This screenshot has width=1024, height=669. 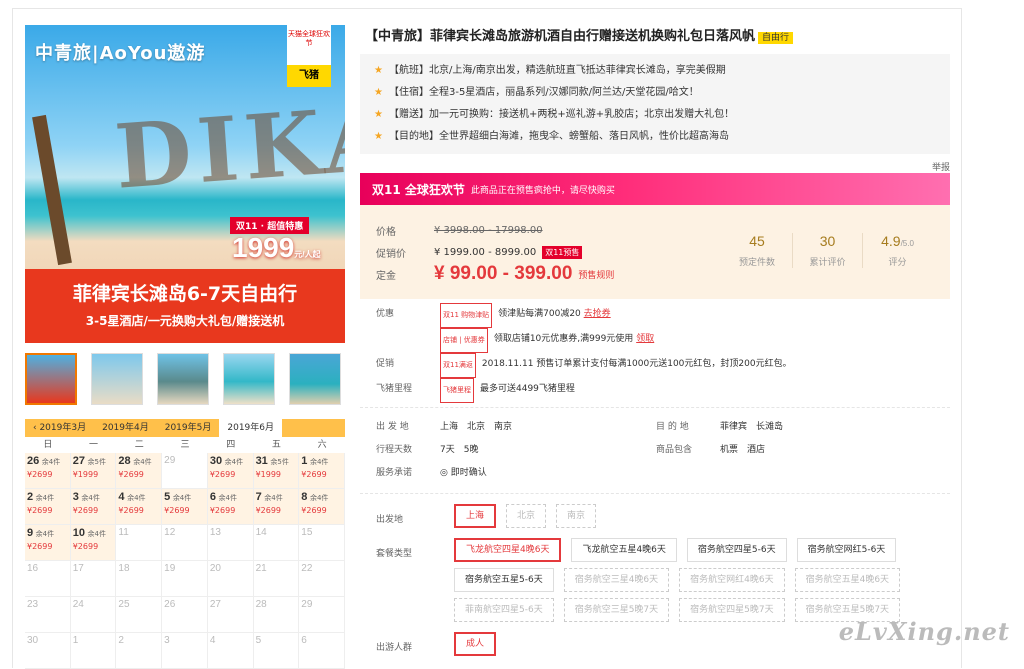 I want to click on info-label: 出 发 地, so click(x=392, y=427).